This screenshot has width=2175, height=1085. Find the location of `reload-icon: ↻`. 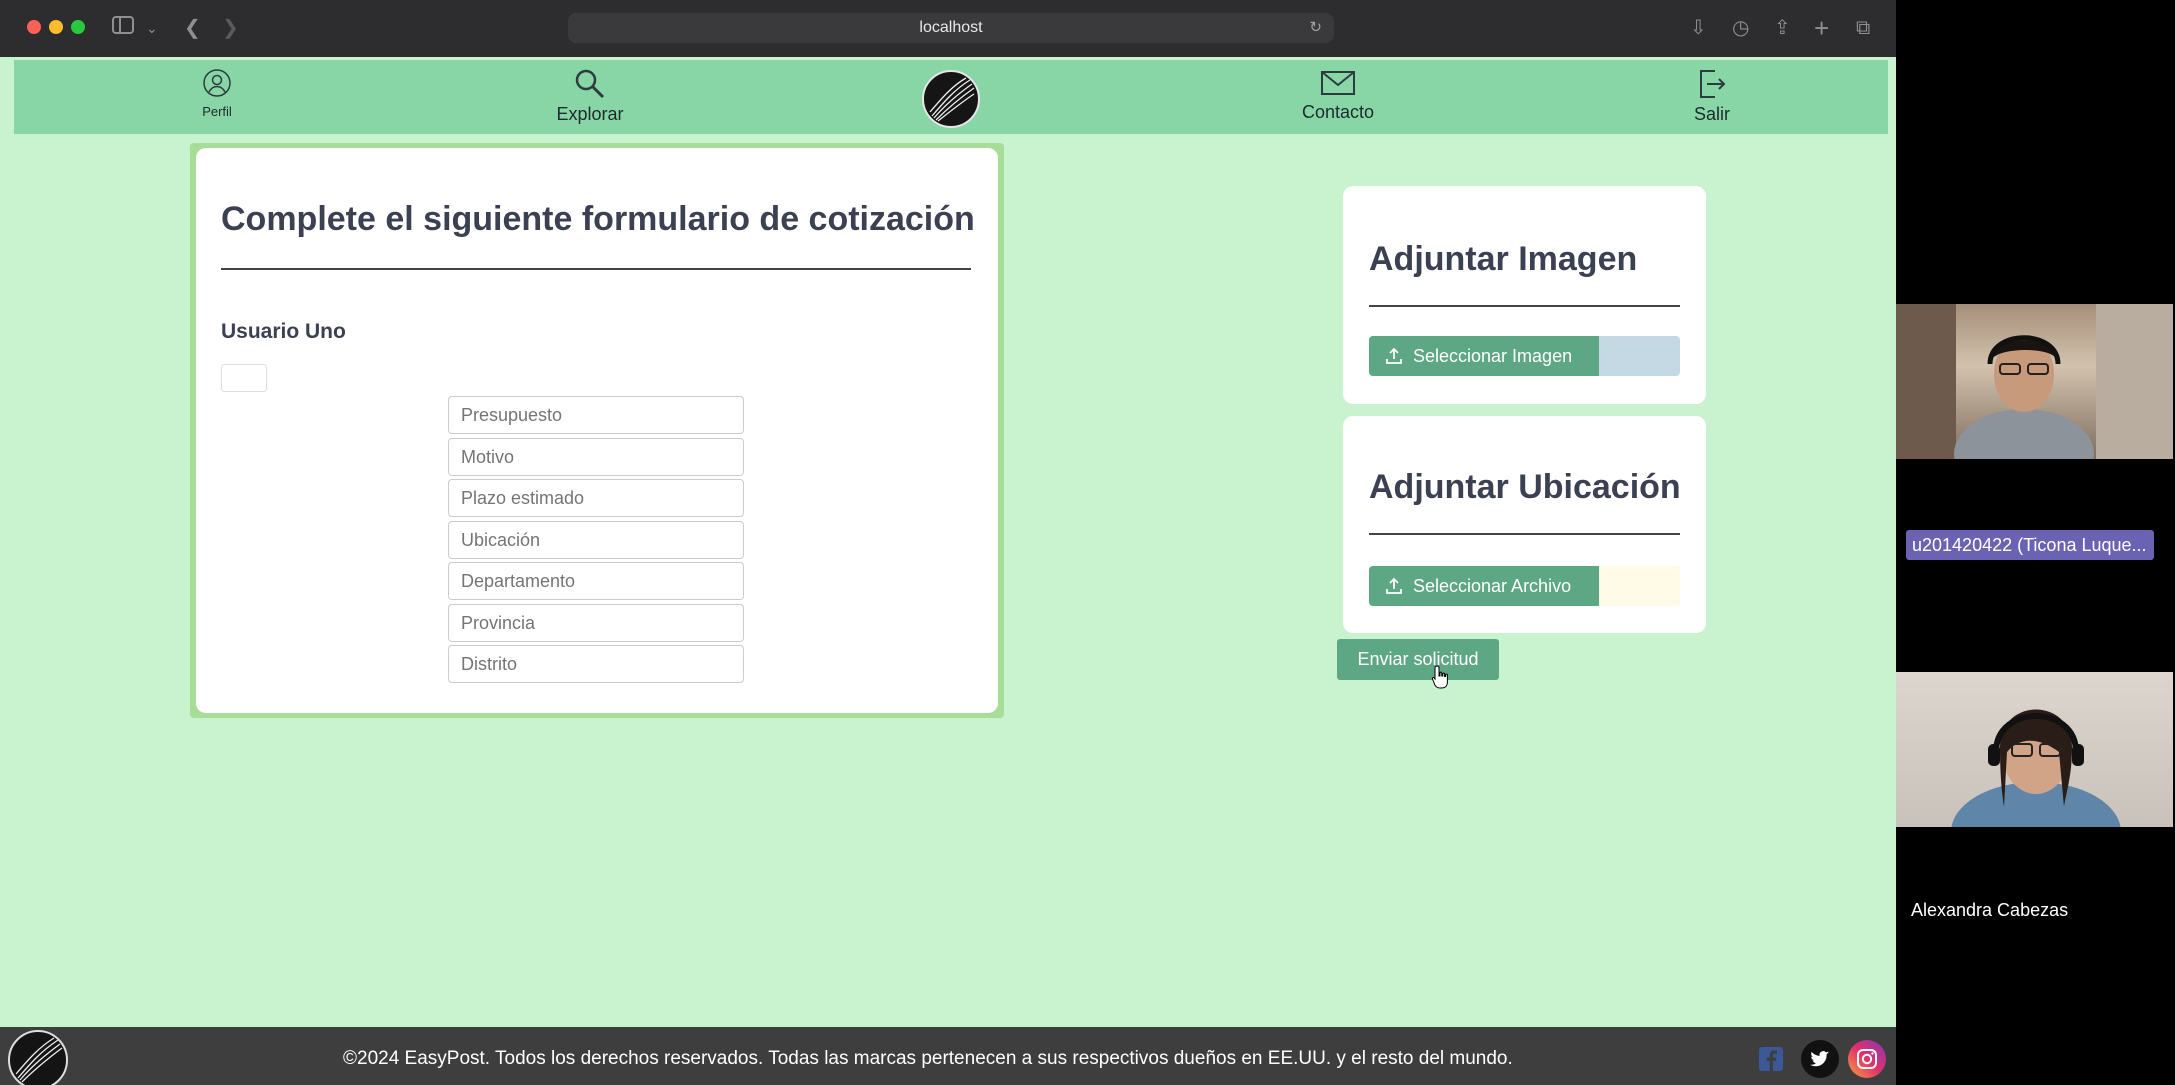

reload-icon: ↻ is located at coordinates (1315, 28).